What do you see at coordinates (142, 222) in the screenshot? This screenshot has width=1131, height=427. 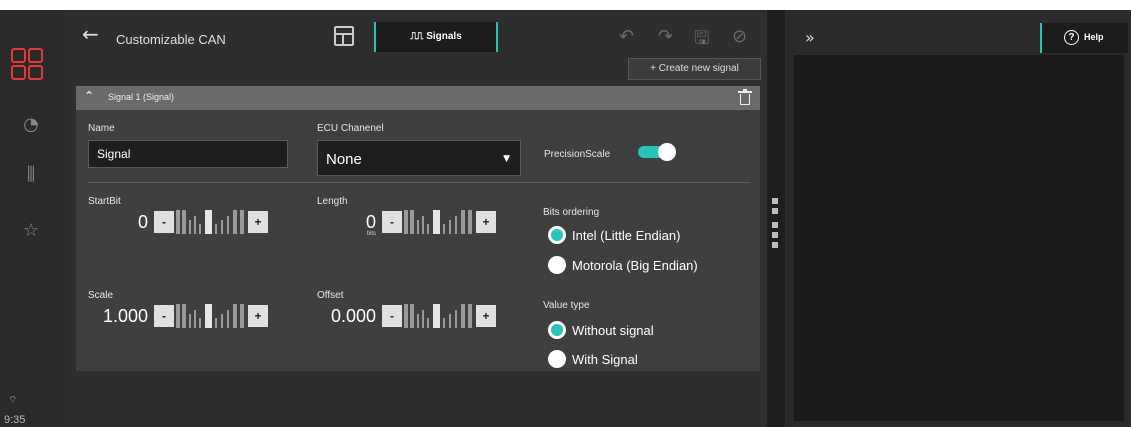 I see `startbit-value: 0` at bounding box center [142, 222].